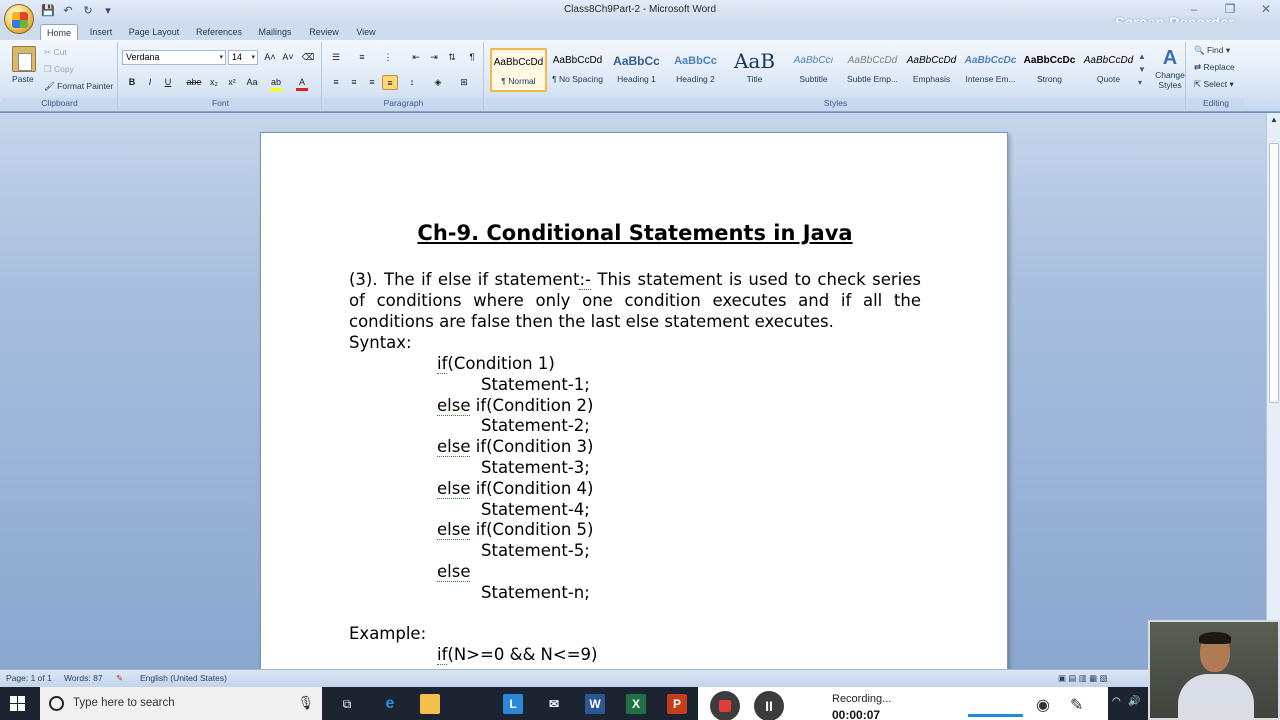 The height and width of the screenshot is (720, 1280). I want to click on file-explorer-icon, so click(430, 704).